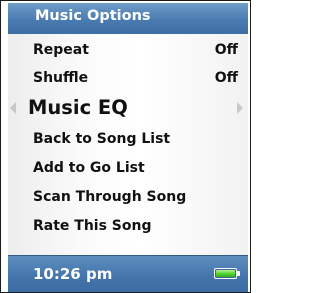 The image size is (320, 293). Describe the element at coordinates (73, 274) in the screenshot. I see `clock: 10:26 pm` at that location.